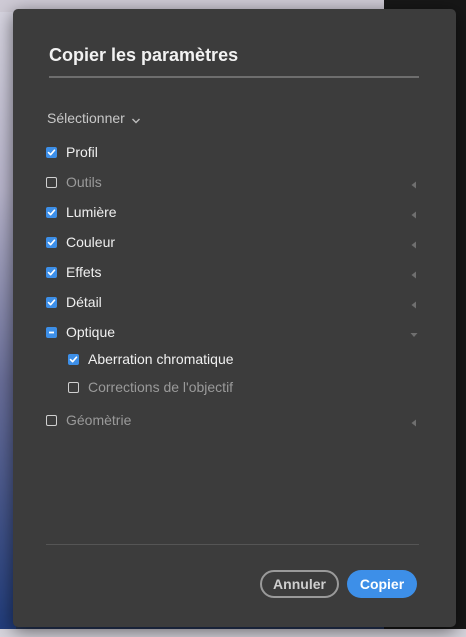 Image resolution: width=466 pixels, height=637 pixels. What do you see at coordinates (232, 212) in the screenshot?
I see `option-row: Lumière` at bounding box center [232, 212].